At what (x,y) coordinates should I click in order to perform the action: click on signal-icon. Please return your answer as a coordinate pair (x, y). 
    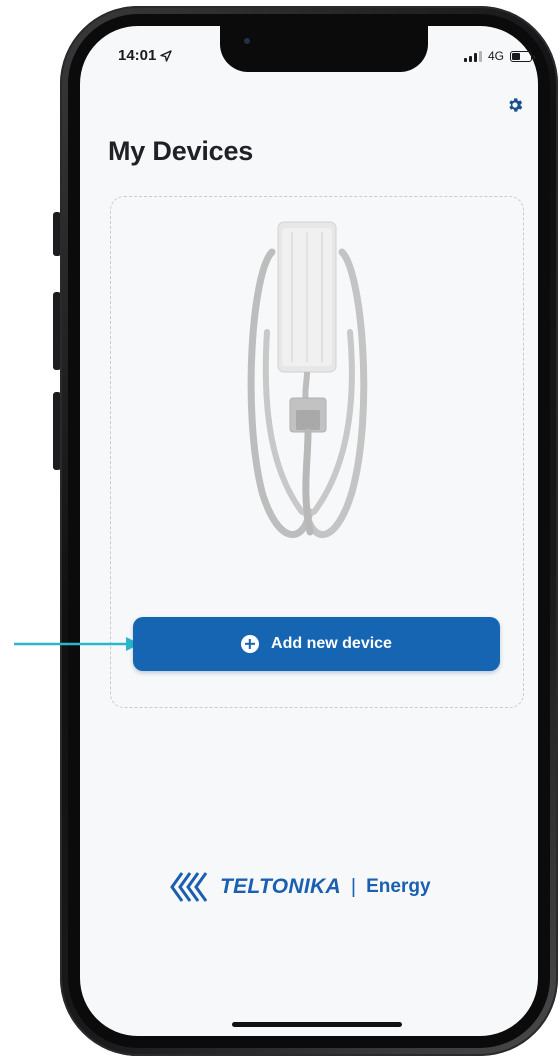
    Looking at the image, I should click on (473, 56).